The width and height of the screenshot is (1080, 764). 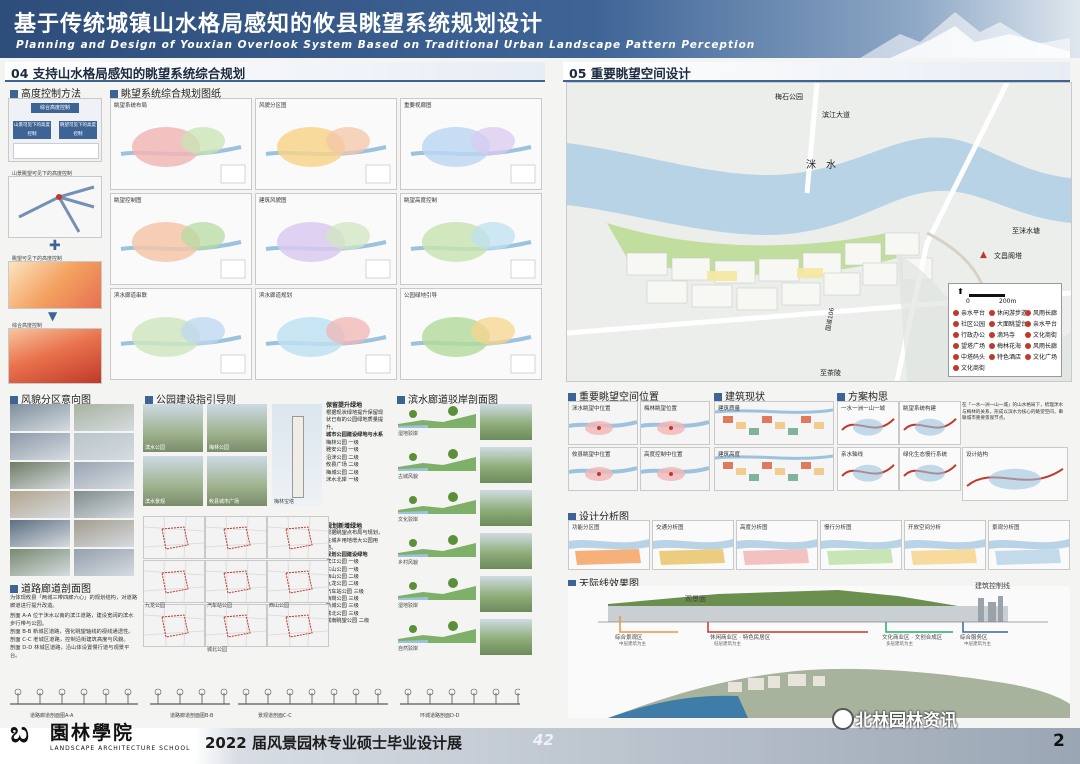 What do you see at coordinates (754, 528) in the screenshot?
I see `analysis-label: 高度分析图` at bounding box center [754, 528].